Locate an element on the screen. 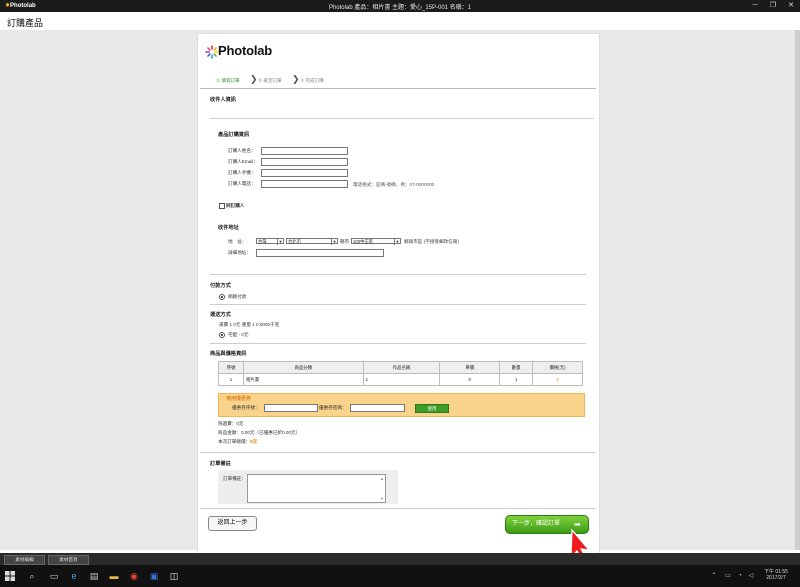  taskbar is located at coordinates (400, 576).